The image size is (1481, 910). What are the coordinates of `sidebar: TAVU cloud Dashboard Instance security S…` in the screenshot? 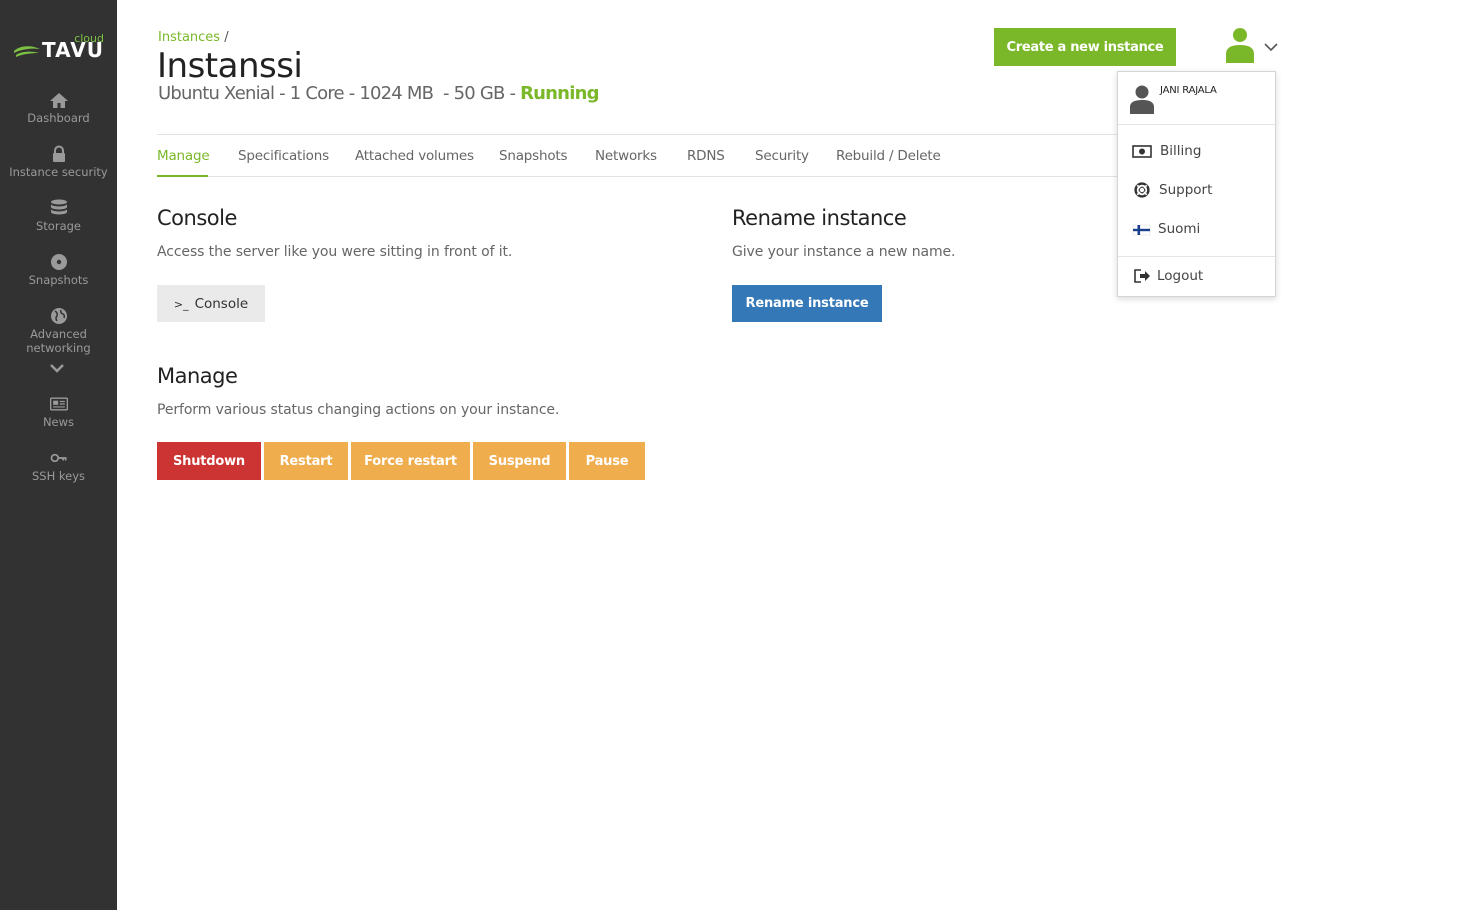 It's located at (58, 455).